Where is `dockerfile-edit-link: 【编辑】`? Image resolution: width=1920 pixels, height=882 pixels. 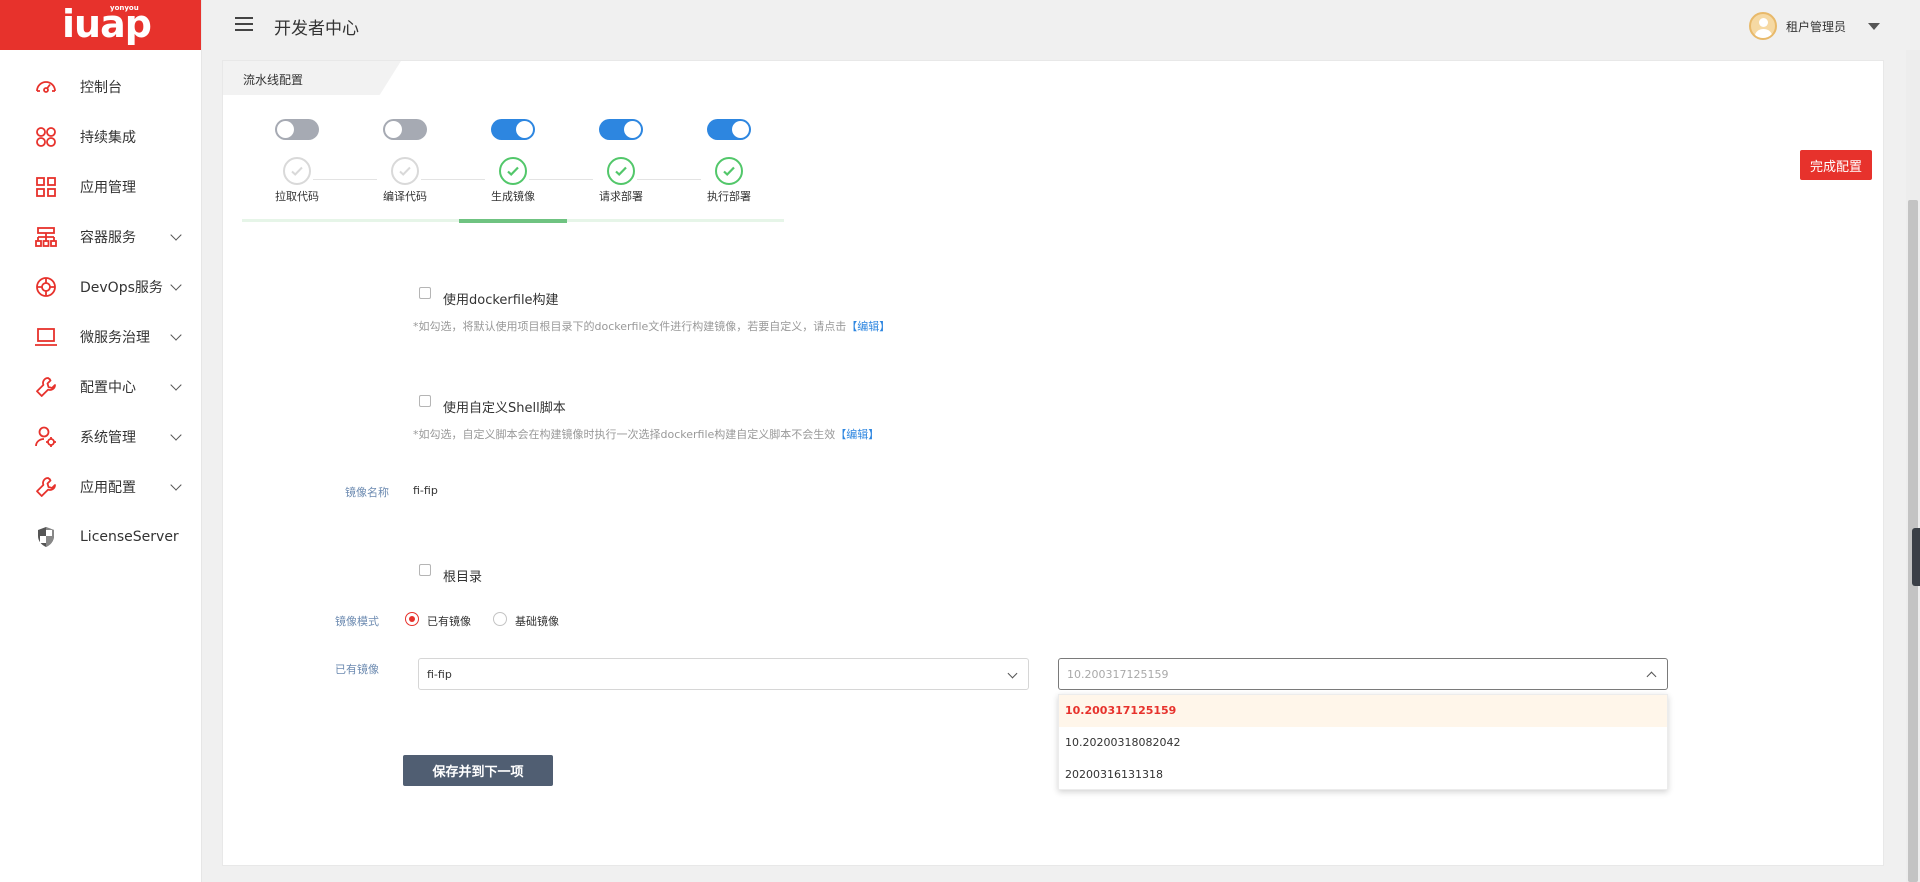
dockerfile-edit-link: 【编辑】 is located at coordinates (868, 326).